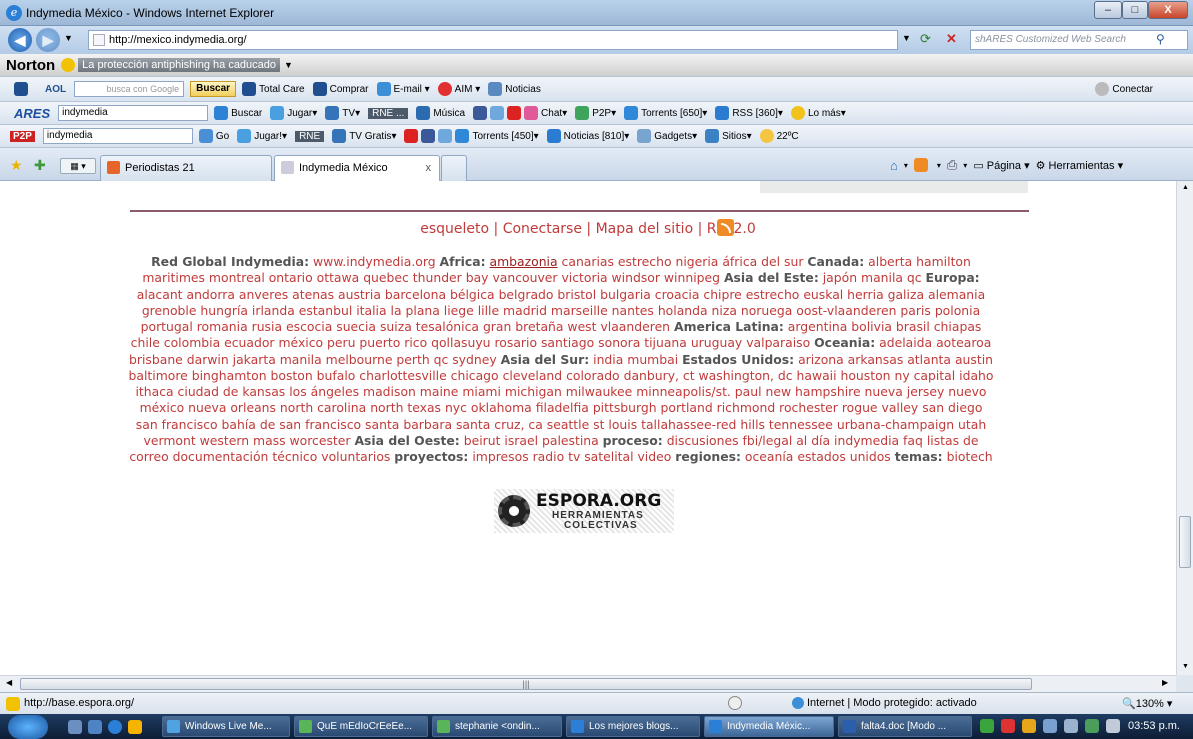  What do you see at coordinates (293, 113) in the screenshot?
I see `ares-item-jugar: Jugar ▾` at bounding box center [293, 113].